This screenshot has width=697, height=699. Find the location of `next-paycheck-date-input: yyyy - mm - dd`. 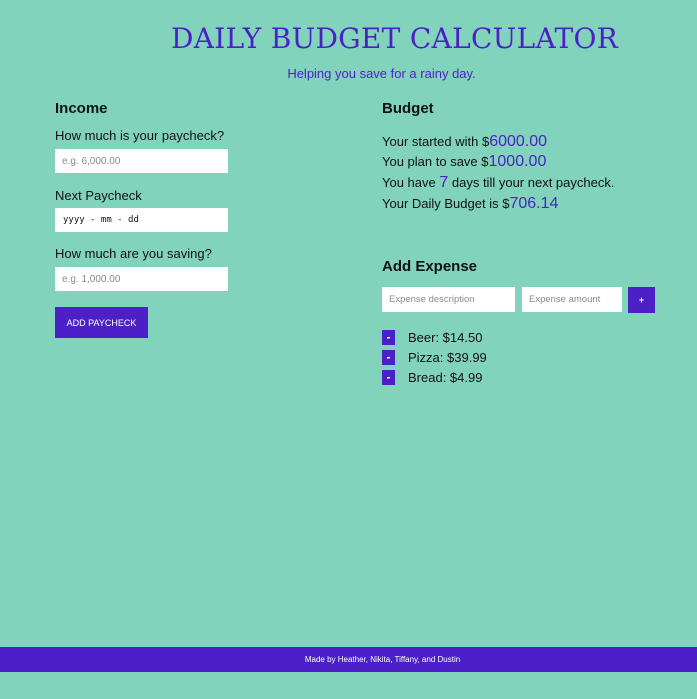

next-paycheck-date-input: yyyy - mm - dd is located at coordinates (141, 220).